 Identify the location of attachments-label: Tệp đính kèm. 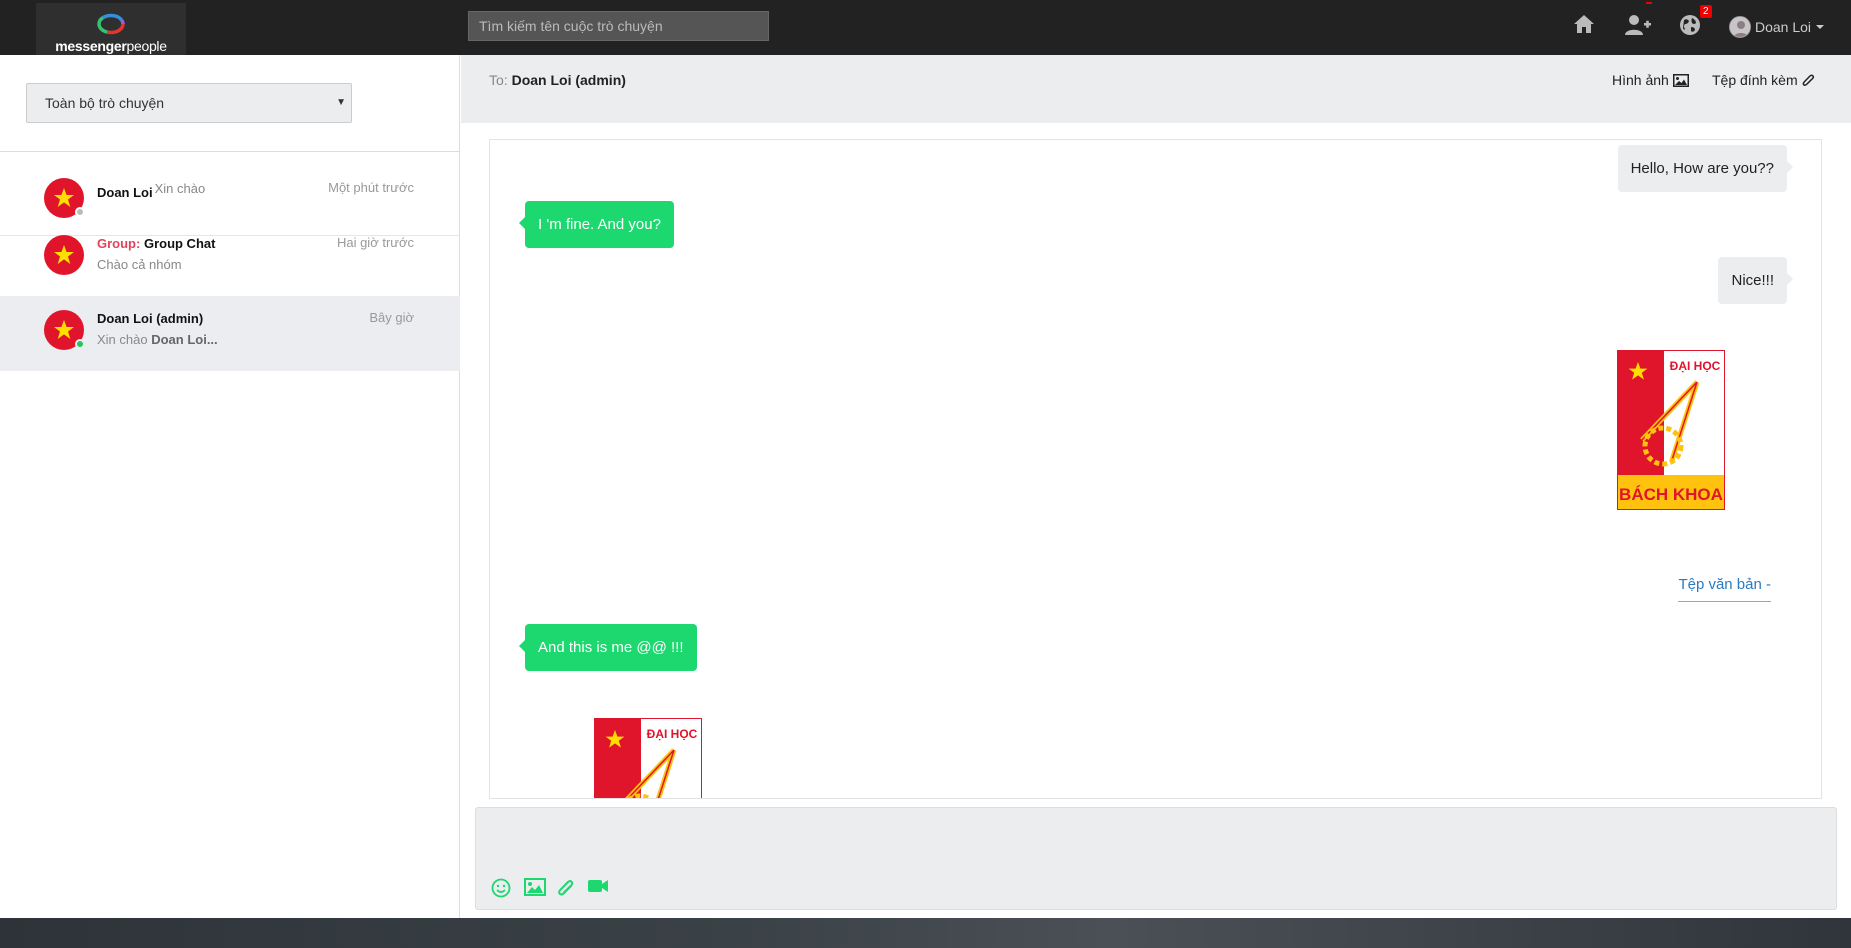
(1755, 80).